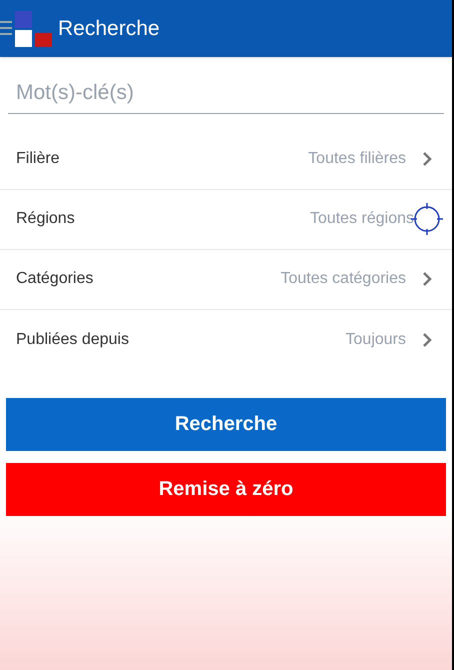  I want to click on keyword-field: Mot(s)-clé(s), so click(226, 93).